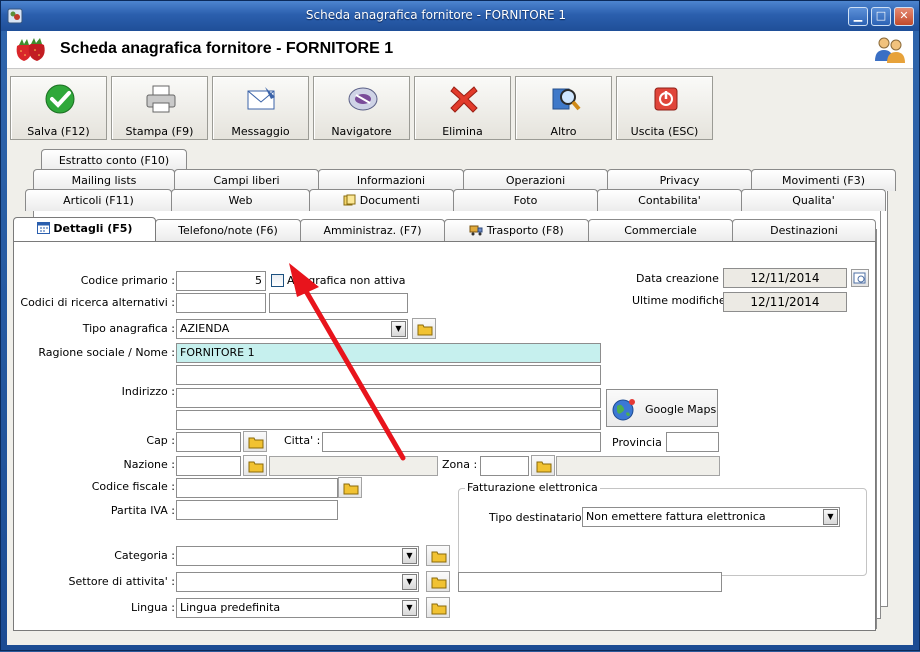  What do you see at coordinates (152, 607) in the screenshot?
I see `lingua-label: Lingua :` at bounding box center [152, 607].